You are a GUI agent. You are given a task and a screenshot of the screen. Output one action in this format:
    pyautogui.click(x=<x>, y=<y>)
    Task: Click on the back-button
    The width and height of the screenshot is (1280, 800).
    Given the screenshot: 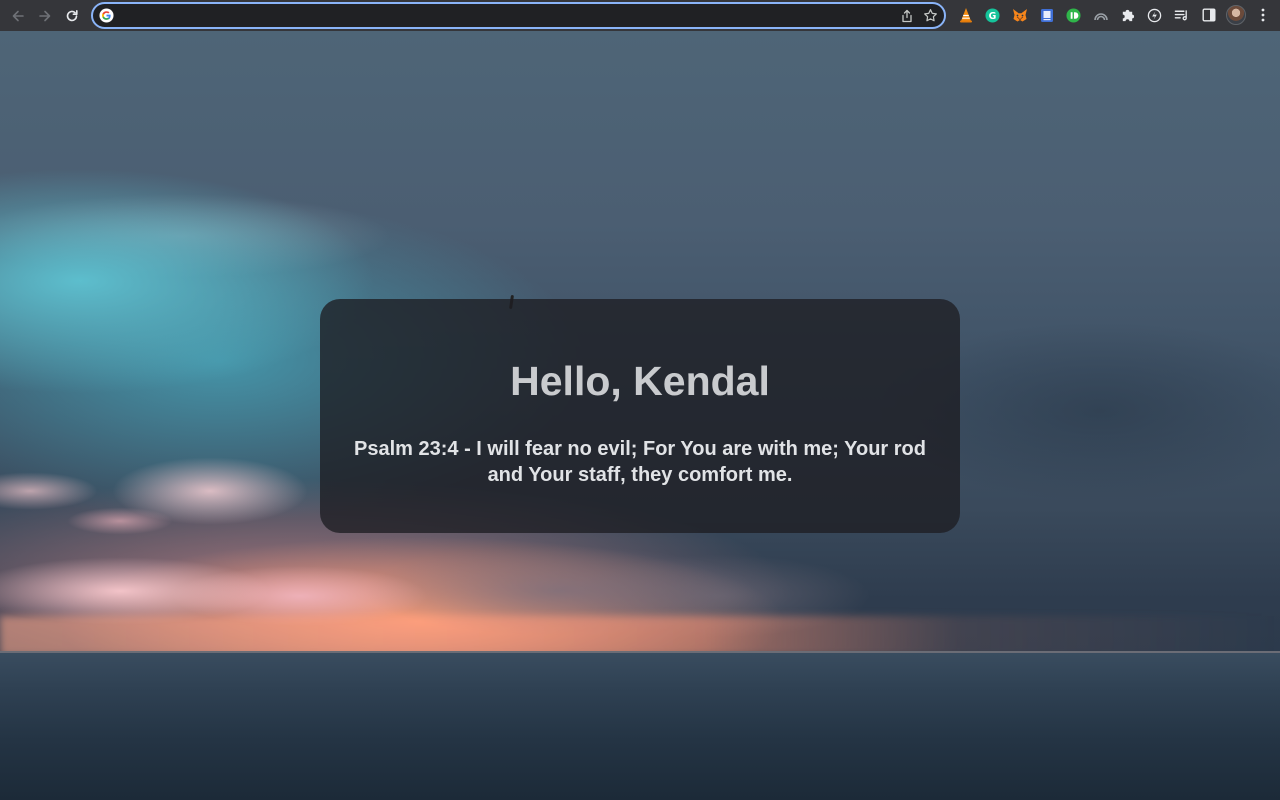 What is the action you would take?
    pyautogui.click(x=18, y=16)
    